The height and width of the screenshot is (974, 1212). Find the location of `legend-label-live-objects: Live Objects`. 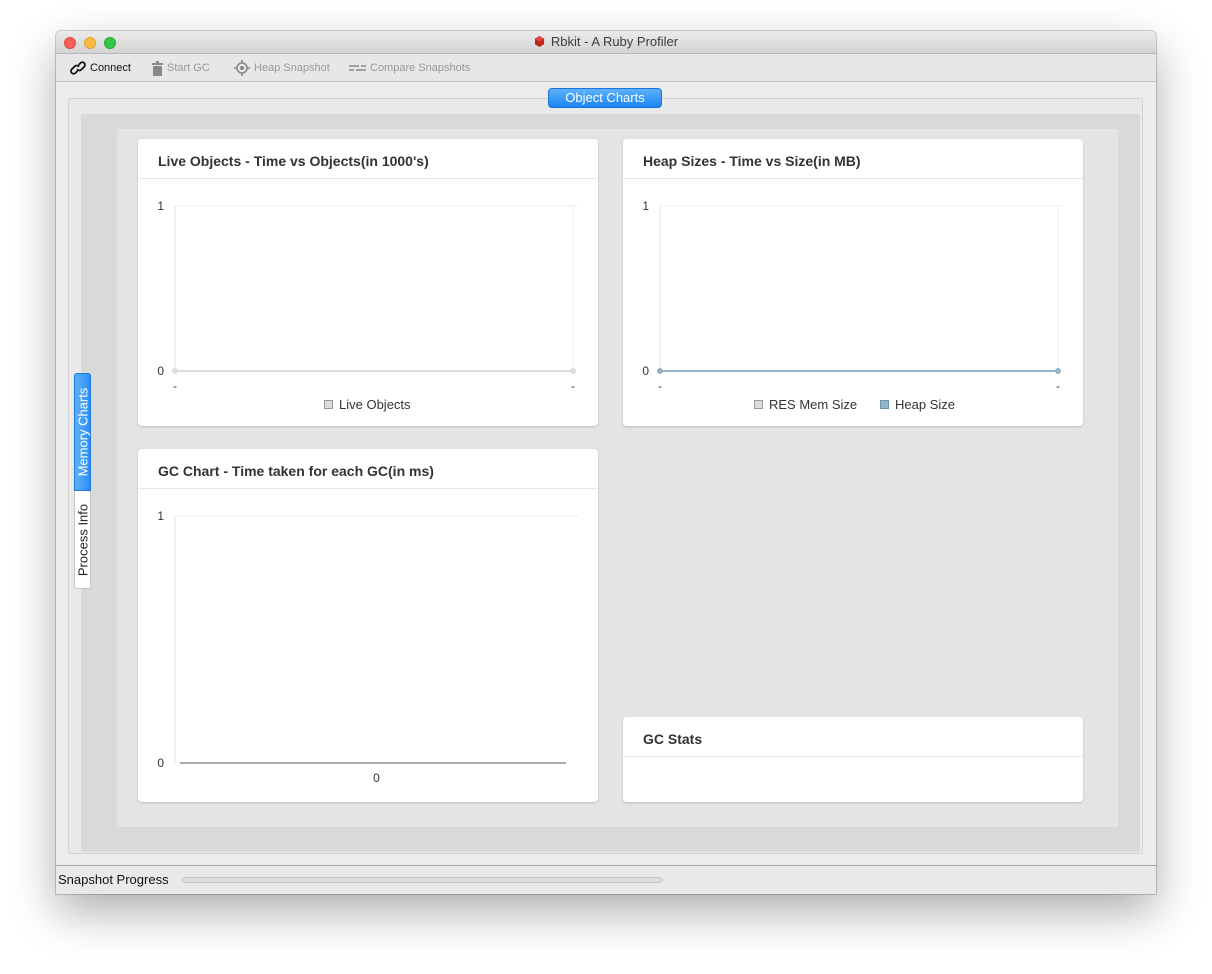

legend-label-live-objects: Live Objects is located at coordinates (375, 404).